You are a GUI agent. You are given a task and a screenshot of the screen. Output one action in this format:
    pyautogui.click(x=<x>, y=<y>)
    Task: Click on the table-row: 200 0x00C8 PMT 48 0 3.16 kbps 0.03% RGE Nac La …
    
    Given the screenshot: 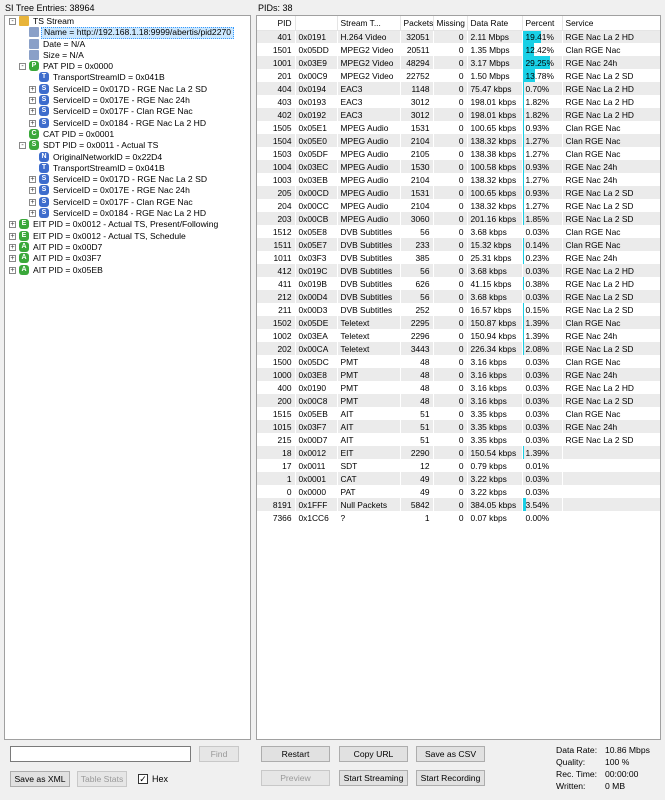 What is the action you would take?
    pyautogui.click(x=458, y=400)
    